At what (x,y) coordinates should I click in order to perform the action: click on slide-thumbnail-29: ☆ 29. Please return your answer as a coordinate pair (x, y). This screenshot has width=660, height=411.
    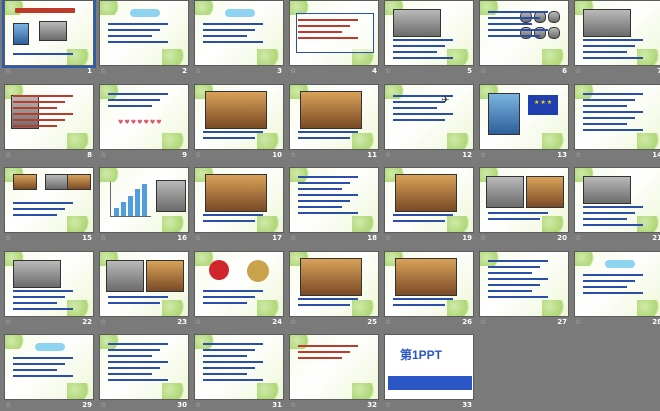
    Looking at the image, I should click on (49, 372).